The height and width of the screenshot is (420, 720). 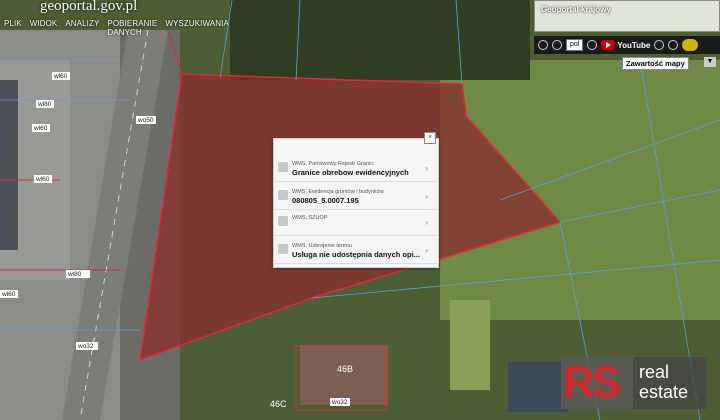 What do you see at coordinates (310, 218) in the screenshot?
I see `row-source: WMS, SZUOP` at bounding box center [310, 218].